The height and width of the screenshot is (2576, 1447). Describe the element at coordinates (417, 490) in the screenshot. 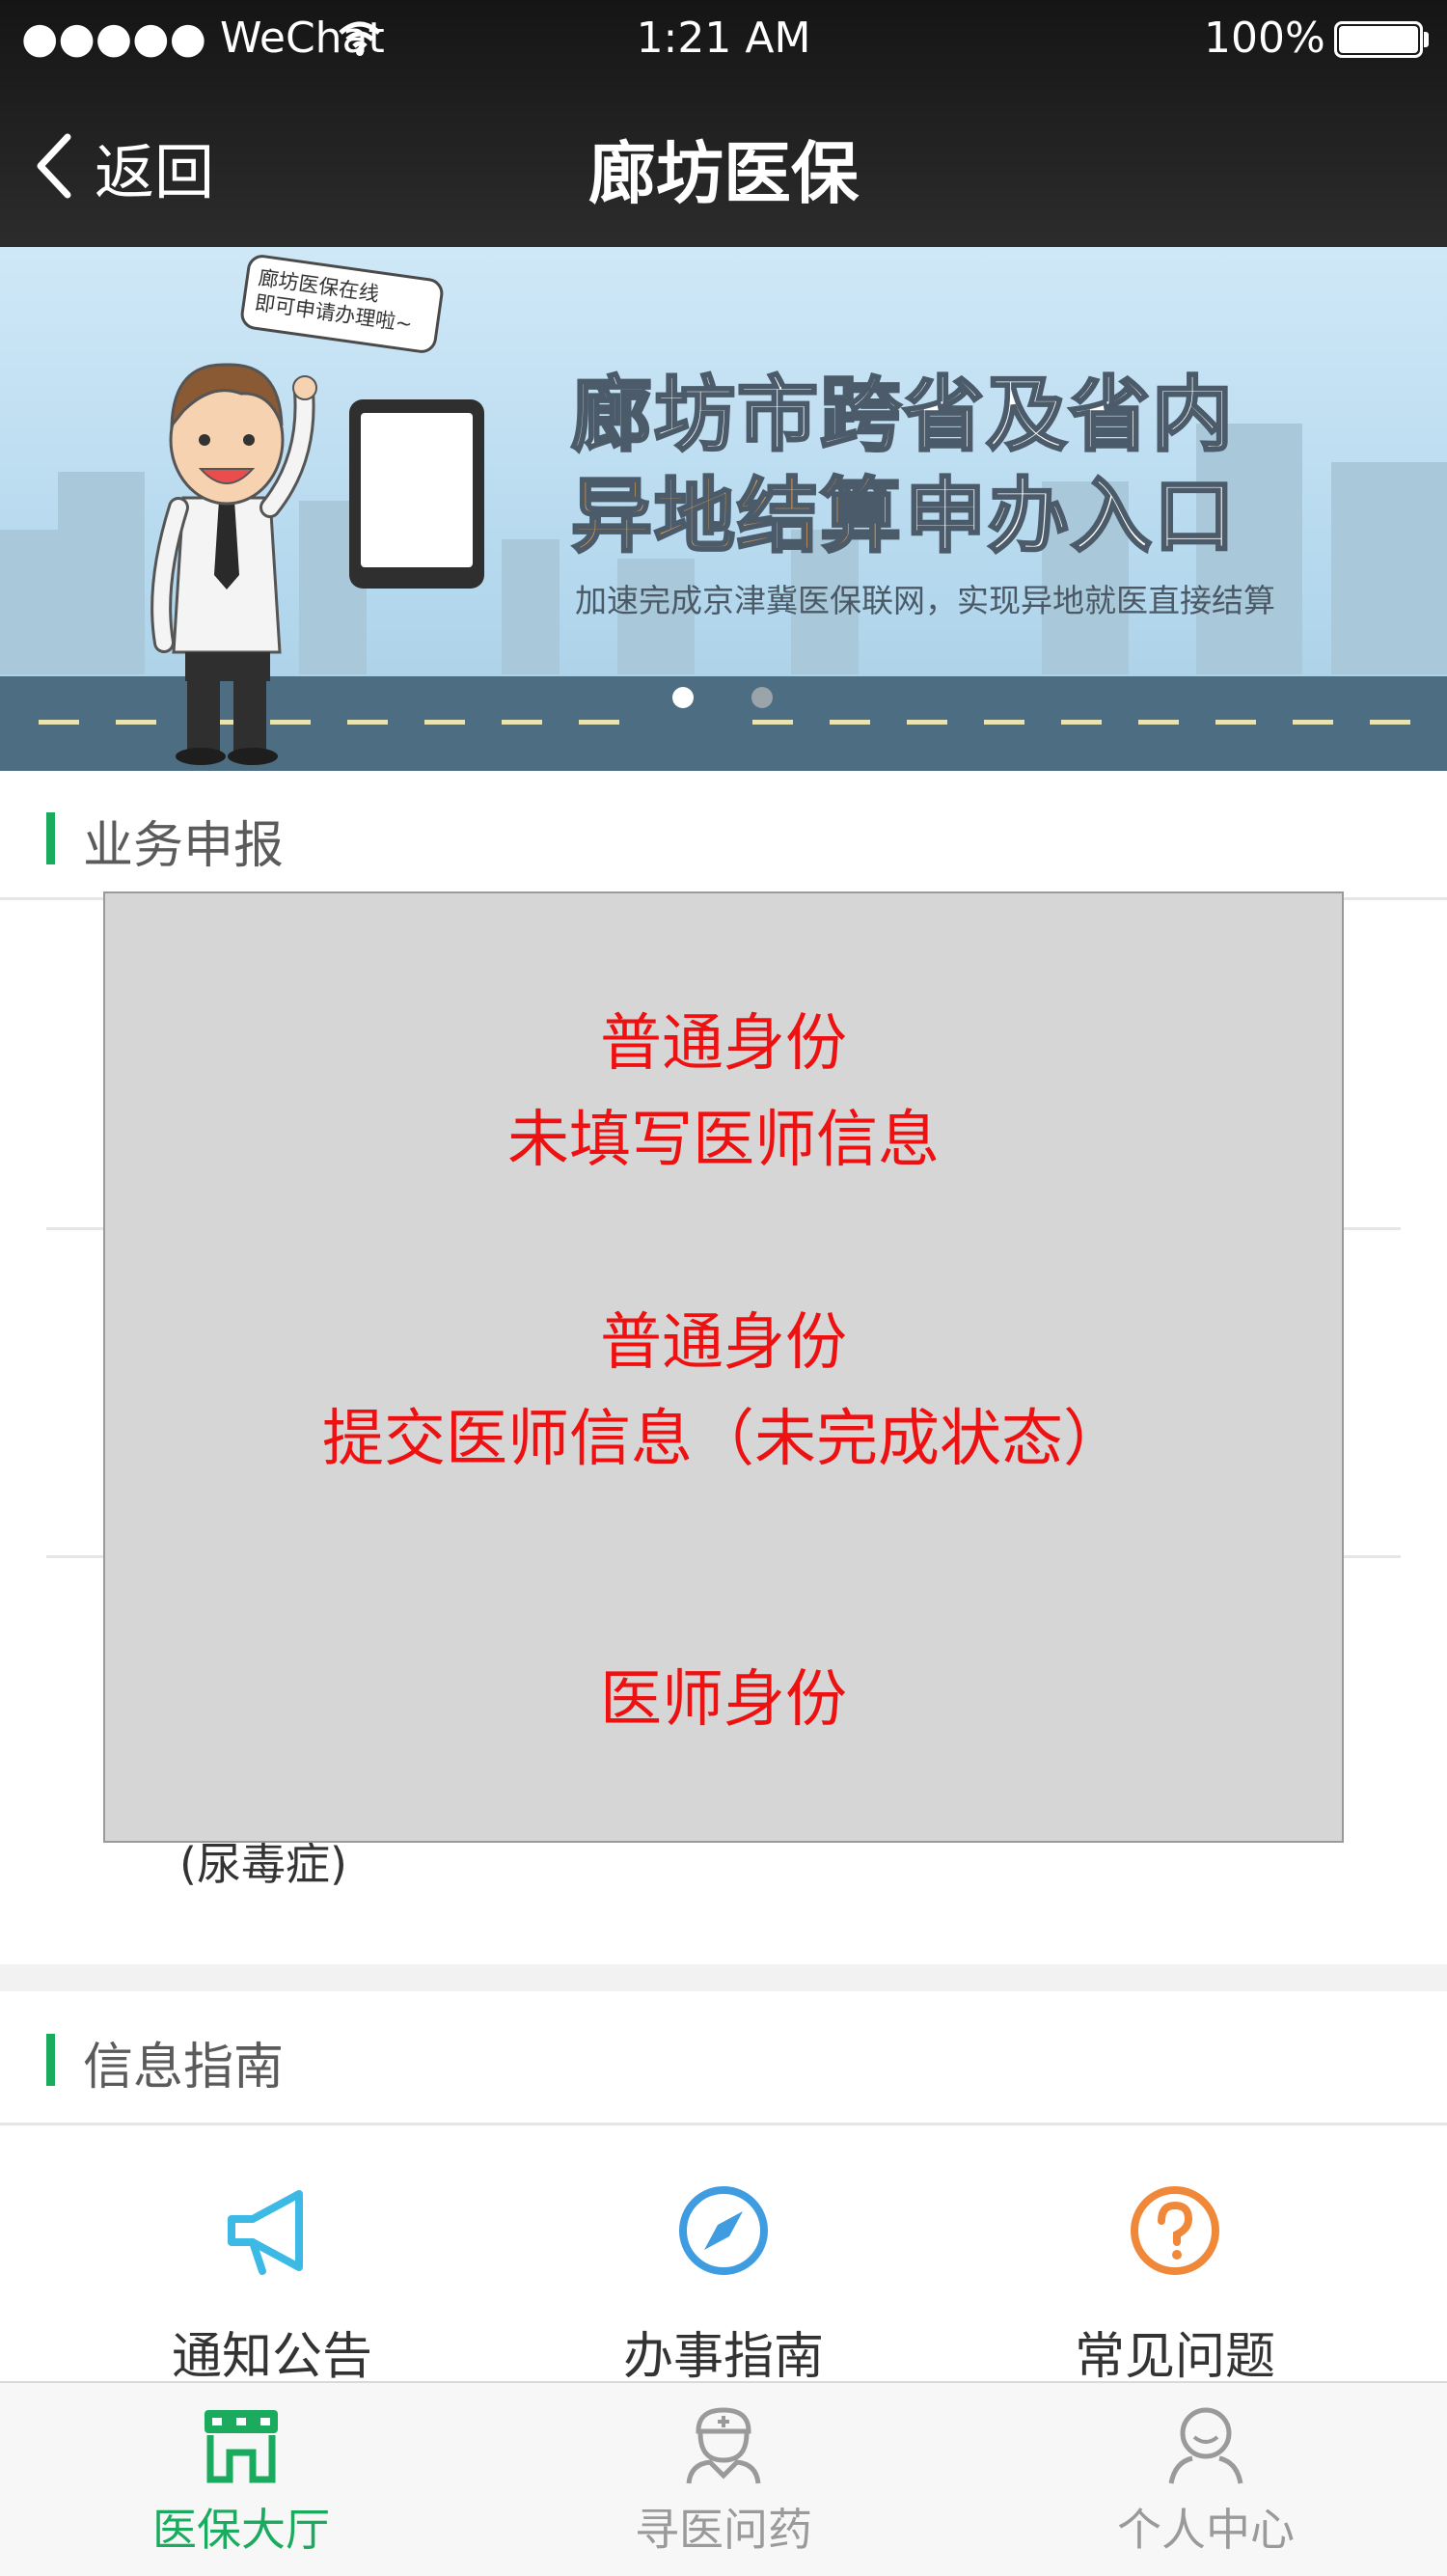

I see `tablet-screen` at that location.